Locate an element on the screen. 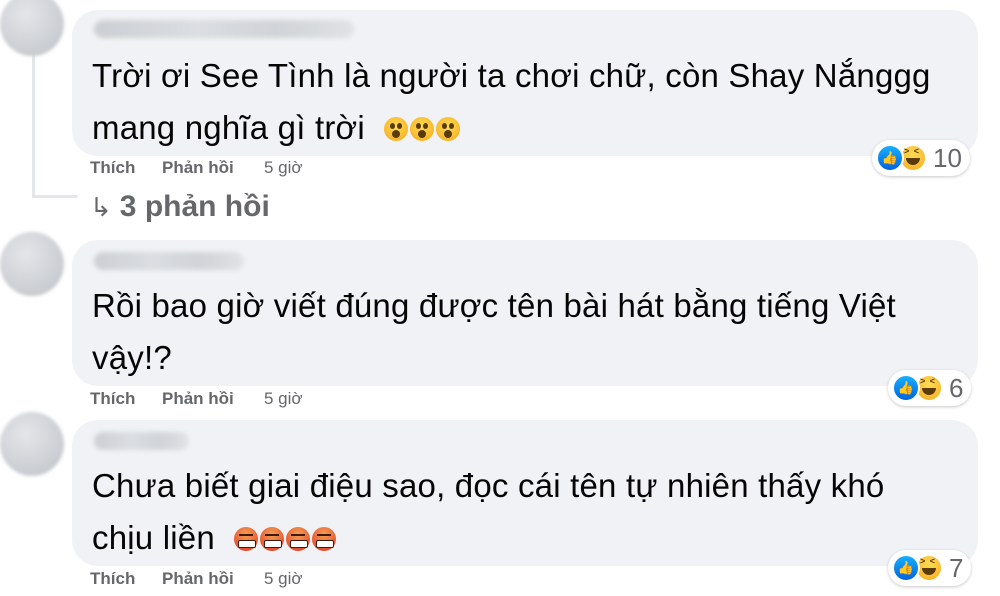 This screenshot has width=1000, height=596. reactions-summary: 👍 7 is located at coordinates (930, 568).